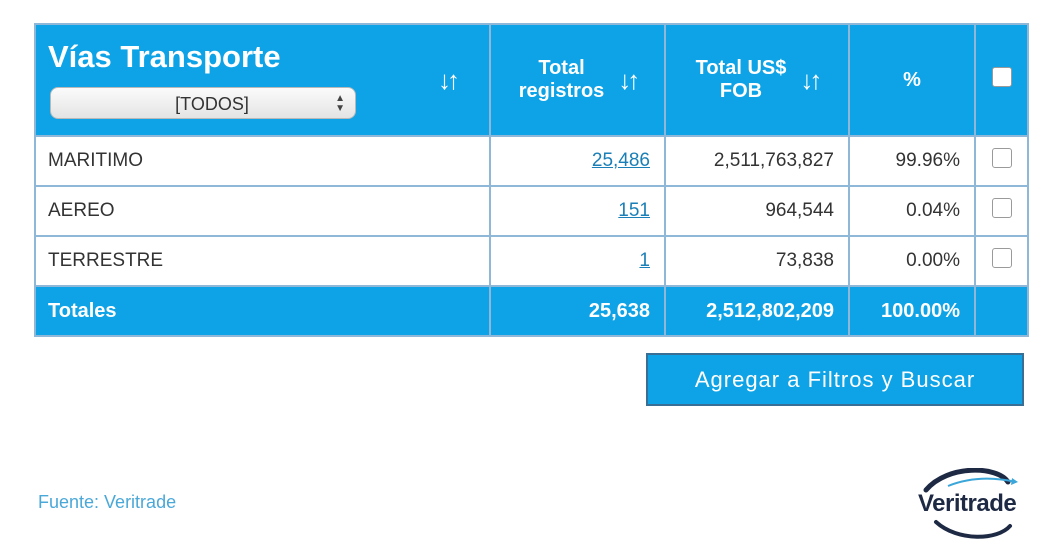 This screenshot has width=1064, height=550. I want to click on veritrade-logo: Veritrade, so click(976, 503).